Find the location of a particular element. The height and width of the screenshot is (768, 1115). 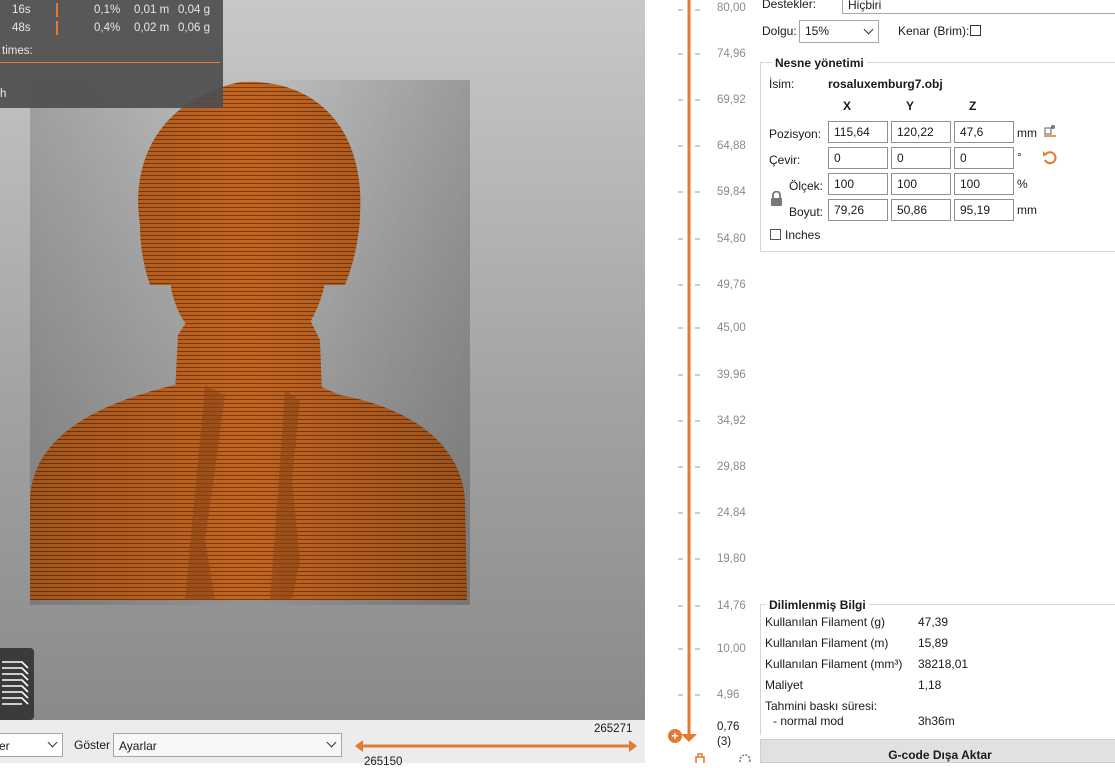

filament-g-value: 47,39 is located at coordinates (933, 622).